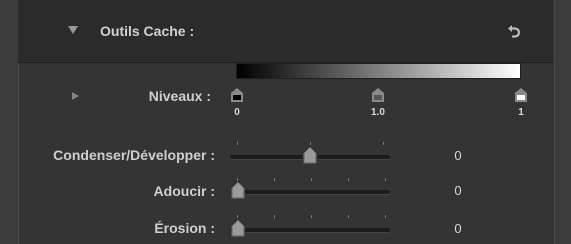  Describe the element at coordinates (521, 112) in the screenshot. I see `white-point-value: 1` at that location.